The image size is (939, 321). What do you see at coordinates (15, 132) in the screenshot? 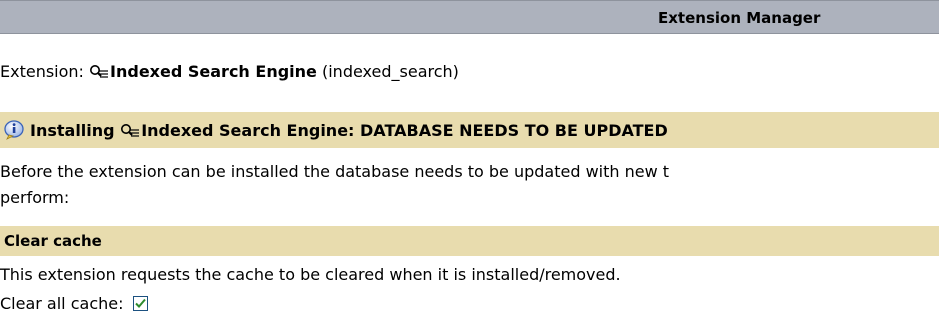
I see `info-icon` at bounding box center [15, 132].